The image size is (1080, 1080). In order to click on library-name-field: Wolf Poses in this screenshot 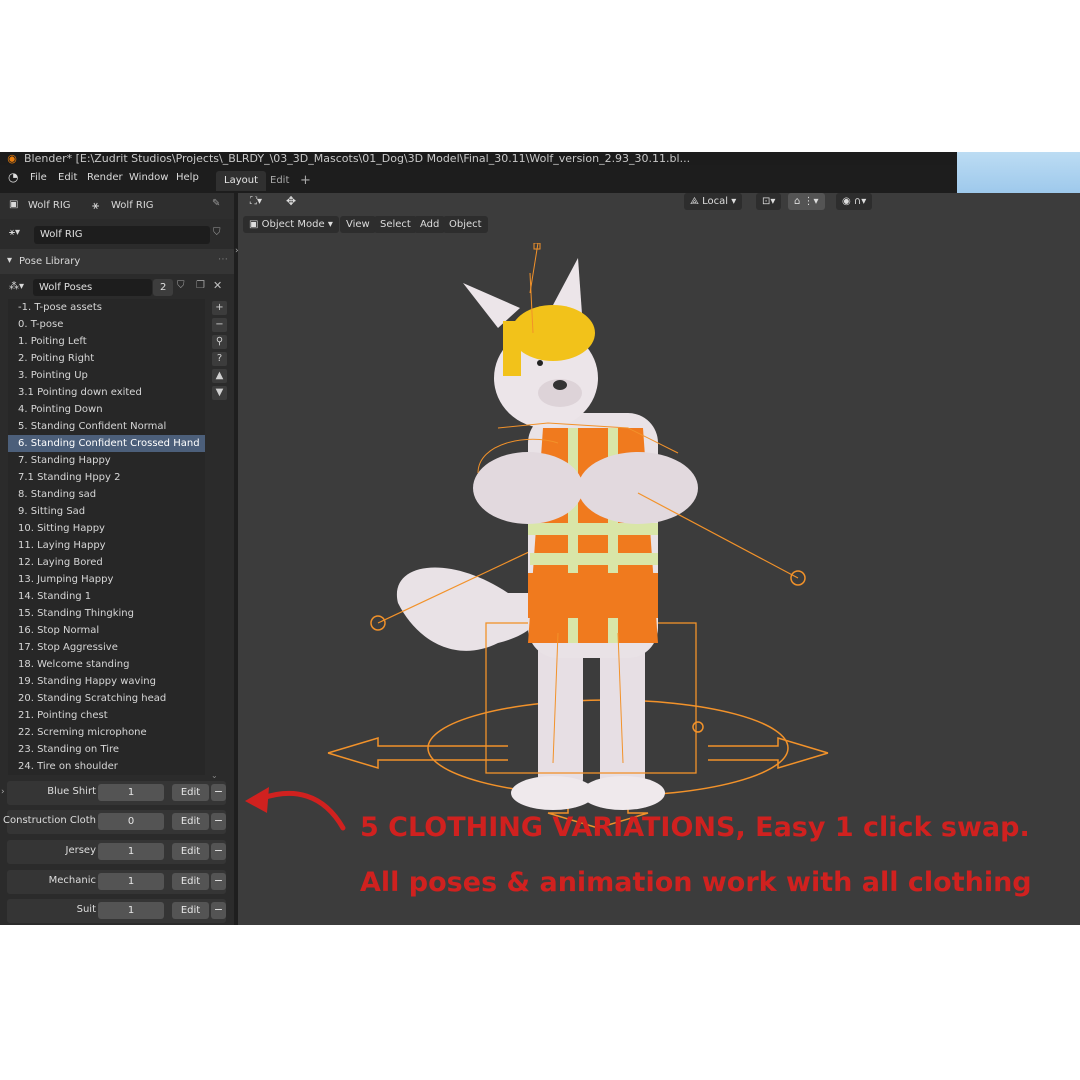, I will do `click(92, 287)`.